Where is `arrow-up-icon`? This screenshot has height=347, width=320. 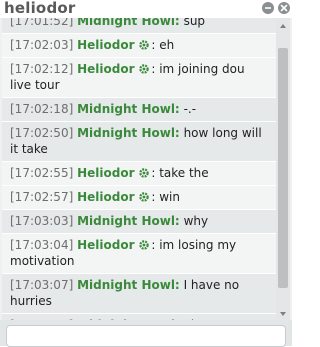
arrow-up-icon is located at coordinates (283, 26).